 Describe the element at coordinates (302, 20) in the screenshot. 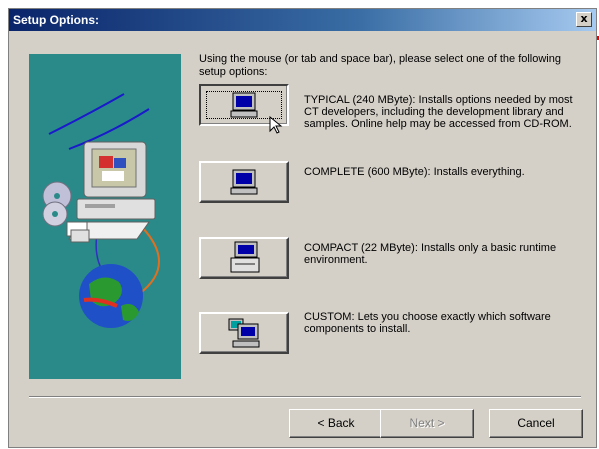

I see `title-bar: Setup Options: x` at that location.